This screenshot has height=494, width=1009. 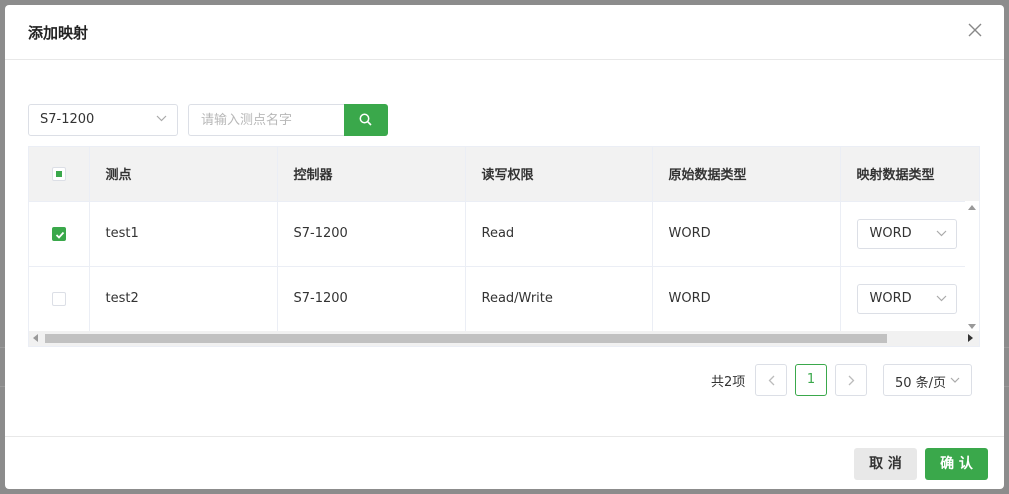 What do you see at coordinates (466, 338) in the screenshot?
I see `scrollbar-thumb` at bounding box center [466, 338].